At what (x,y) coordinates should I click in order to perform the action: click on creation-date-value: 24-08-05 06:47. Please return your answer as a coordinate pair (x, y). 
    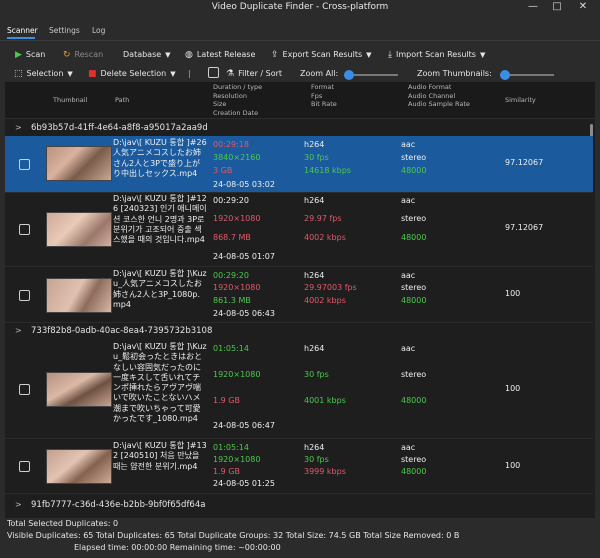
    Looking at the image, I should click on (244, 425).